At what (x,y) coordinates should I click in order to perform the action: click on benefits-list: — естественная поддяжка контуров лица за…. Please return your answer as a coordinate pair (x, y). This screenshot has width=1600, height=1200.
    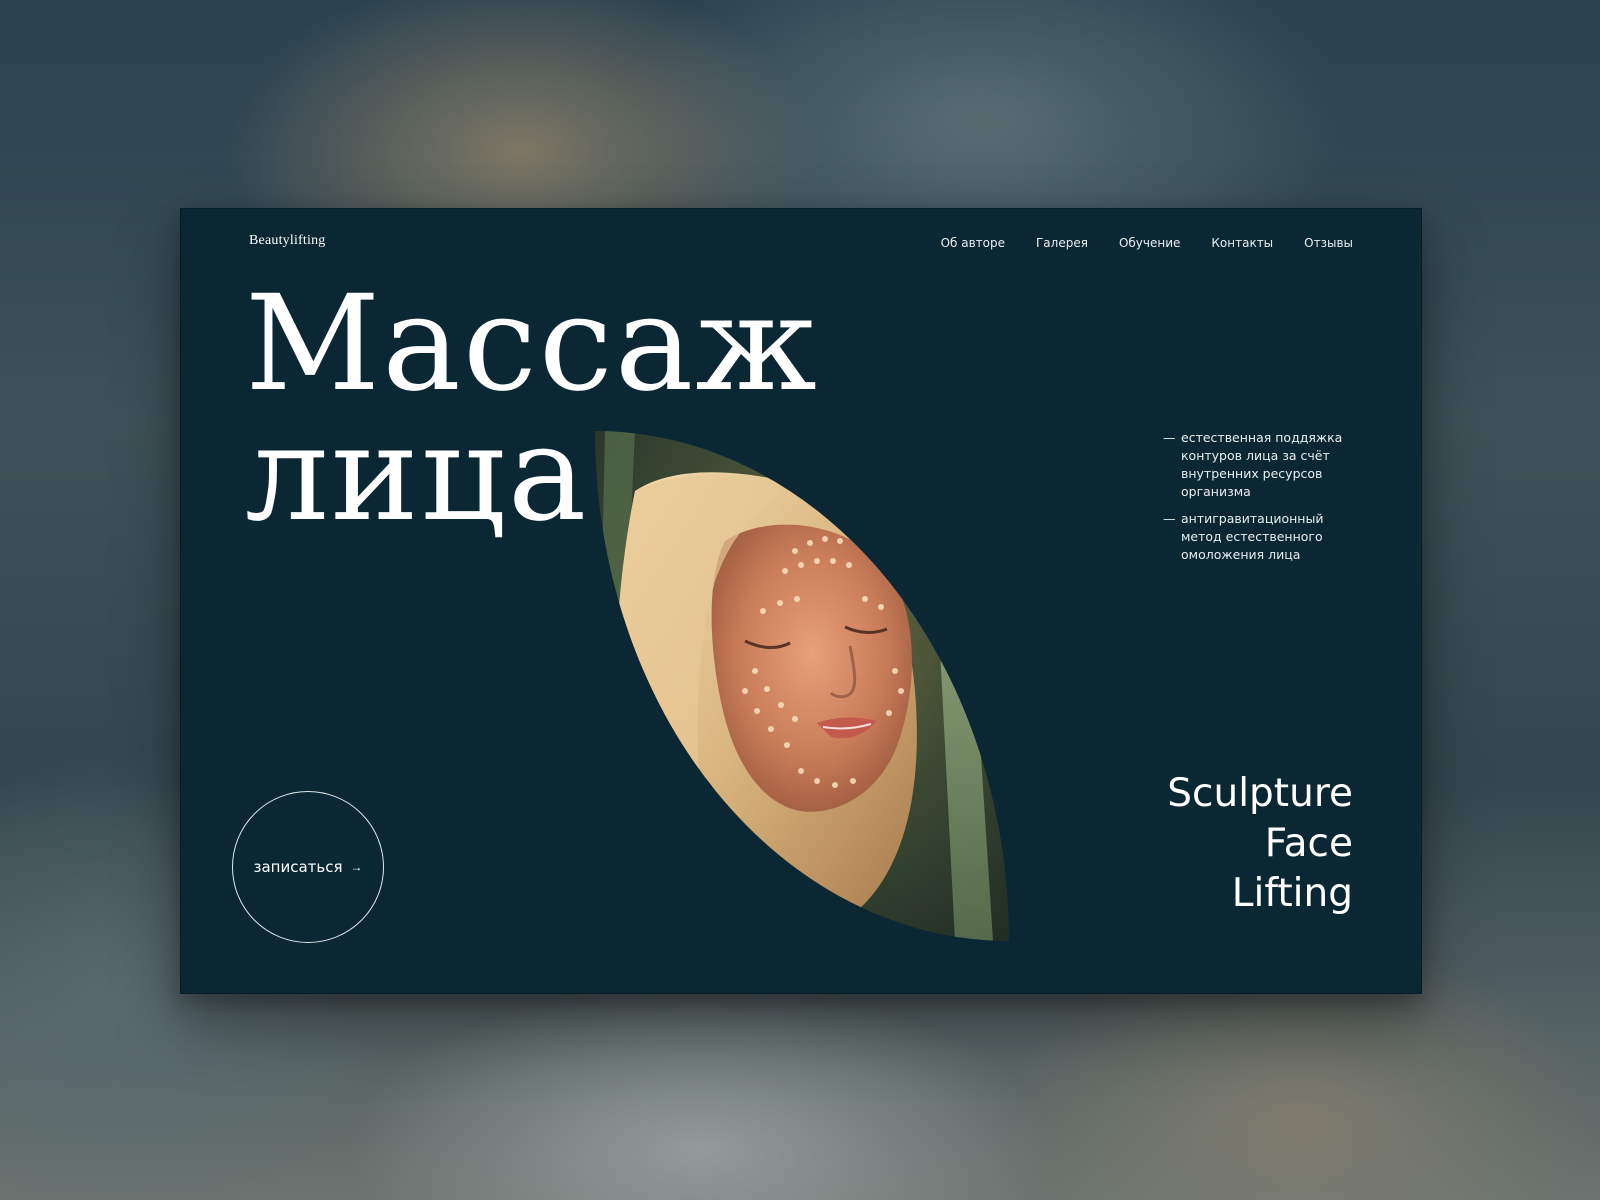
    Looking at the image, I should click on (1263, 501).